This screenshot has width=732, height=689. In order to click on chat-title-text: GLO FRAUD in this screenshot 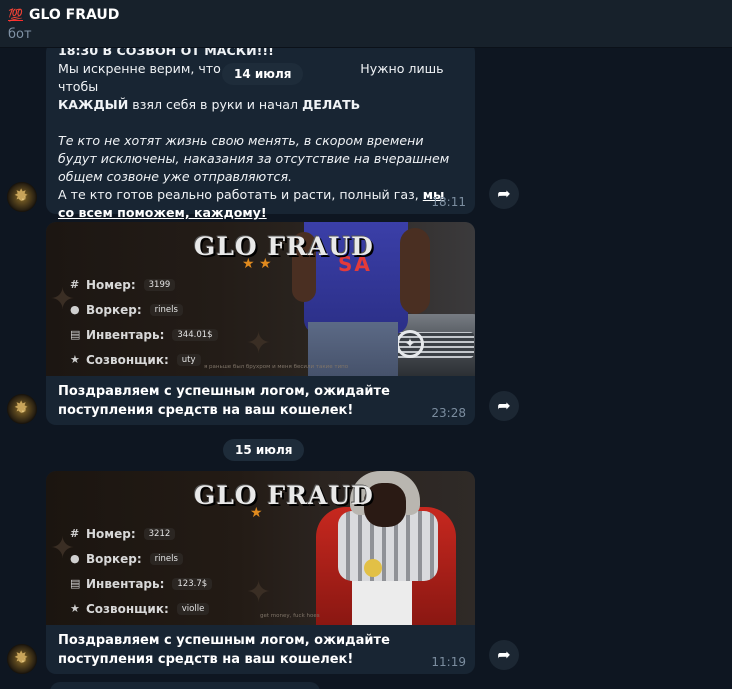, I will do `click(74, 15)`.